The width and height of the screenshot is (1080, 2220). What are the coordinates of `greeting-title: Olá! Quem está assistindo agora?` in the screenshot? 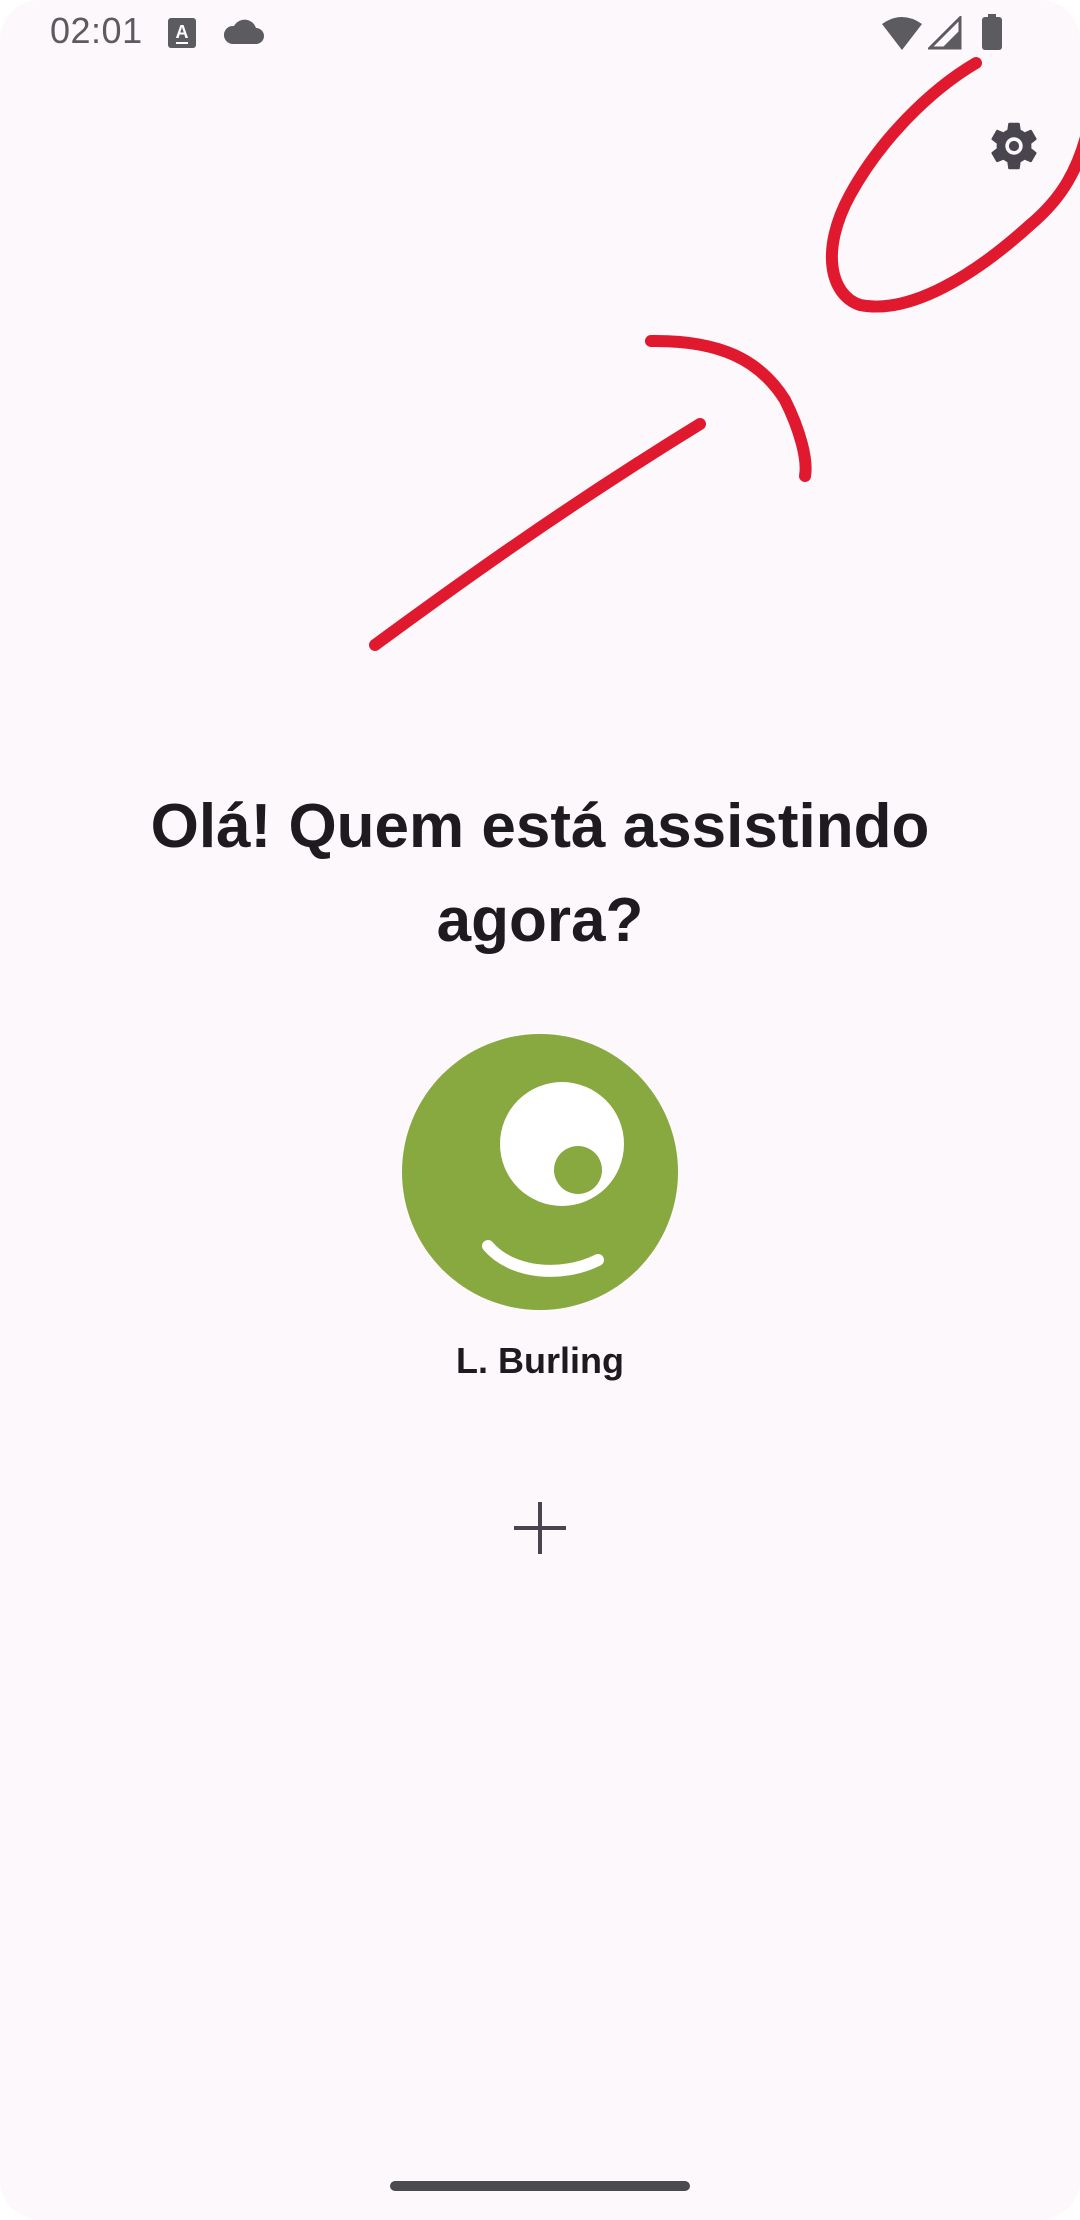 It's located at (540, 873).